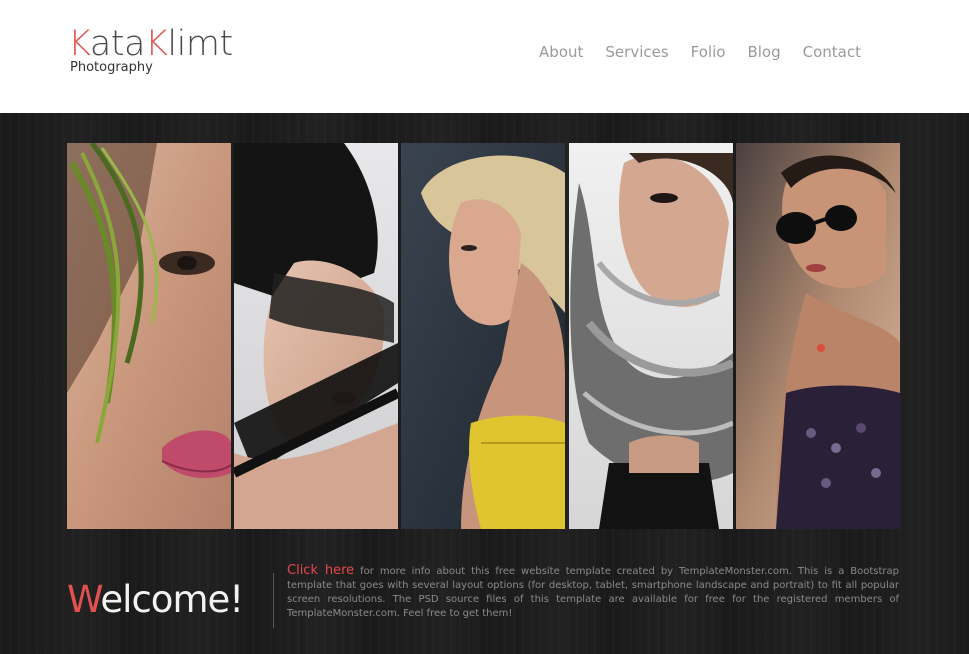 The height and width of the screenshot is (654, 969). I want to click on portrait-gray-ruffle-image, so click(650, 336).